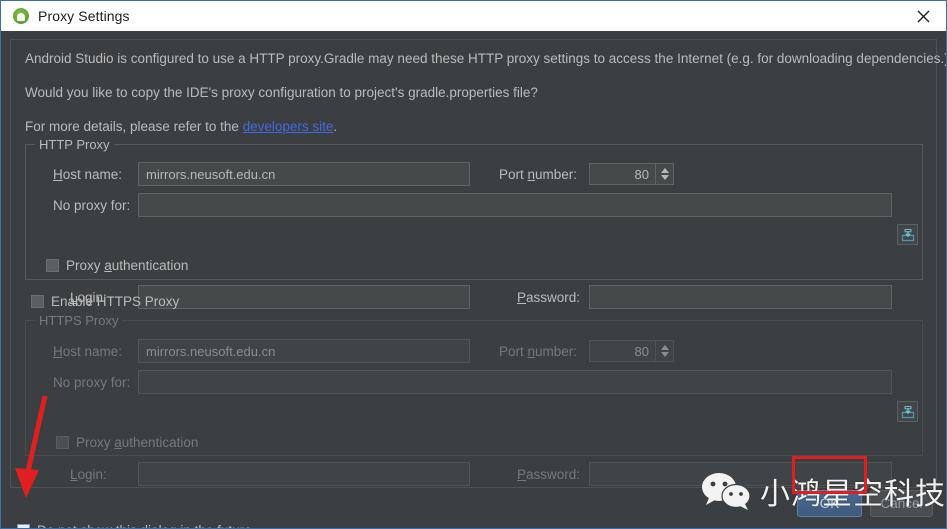 The height and width of the screenshot is (529, 947). I want to click on http-host-name-input: mirrors.neusoft.edu.cn, so click(304, 174).